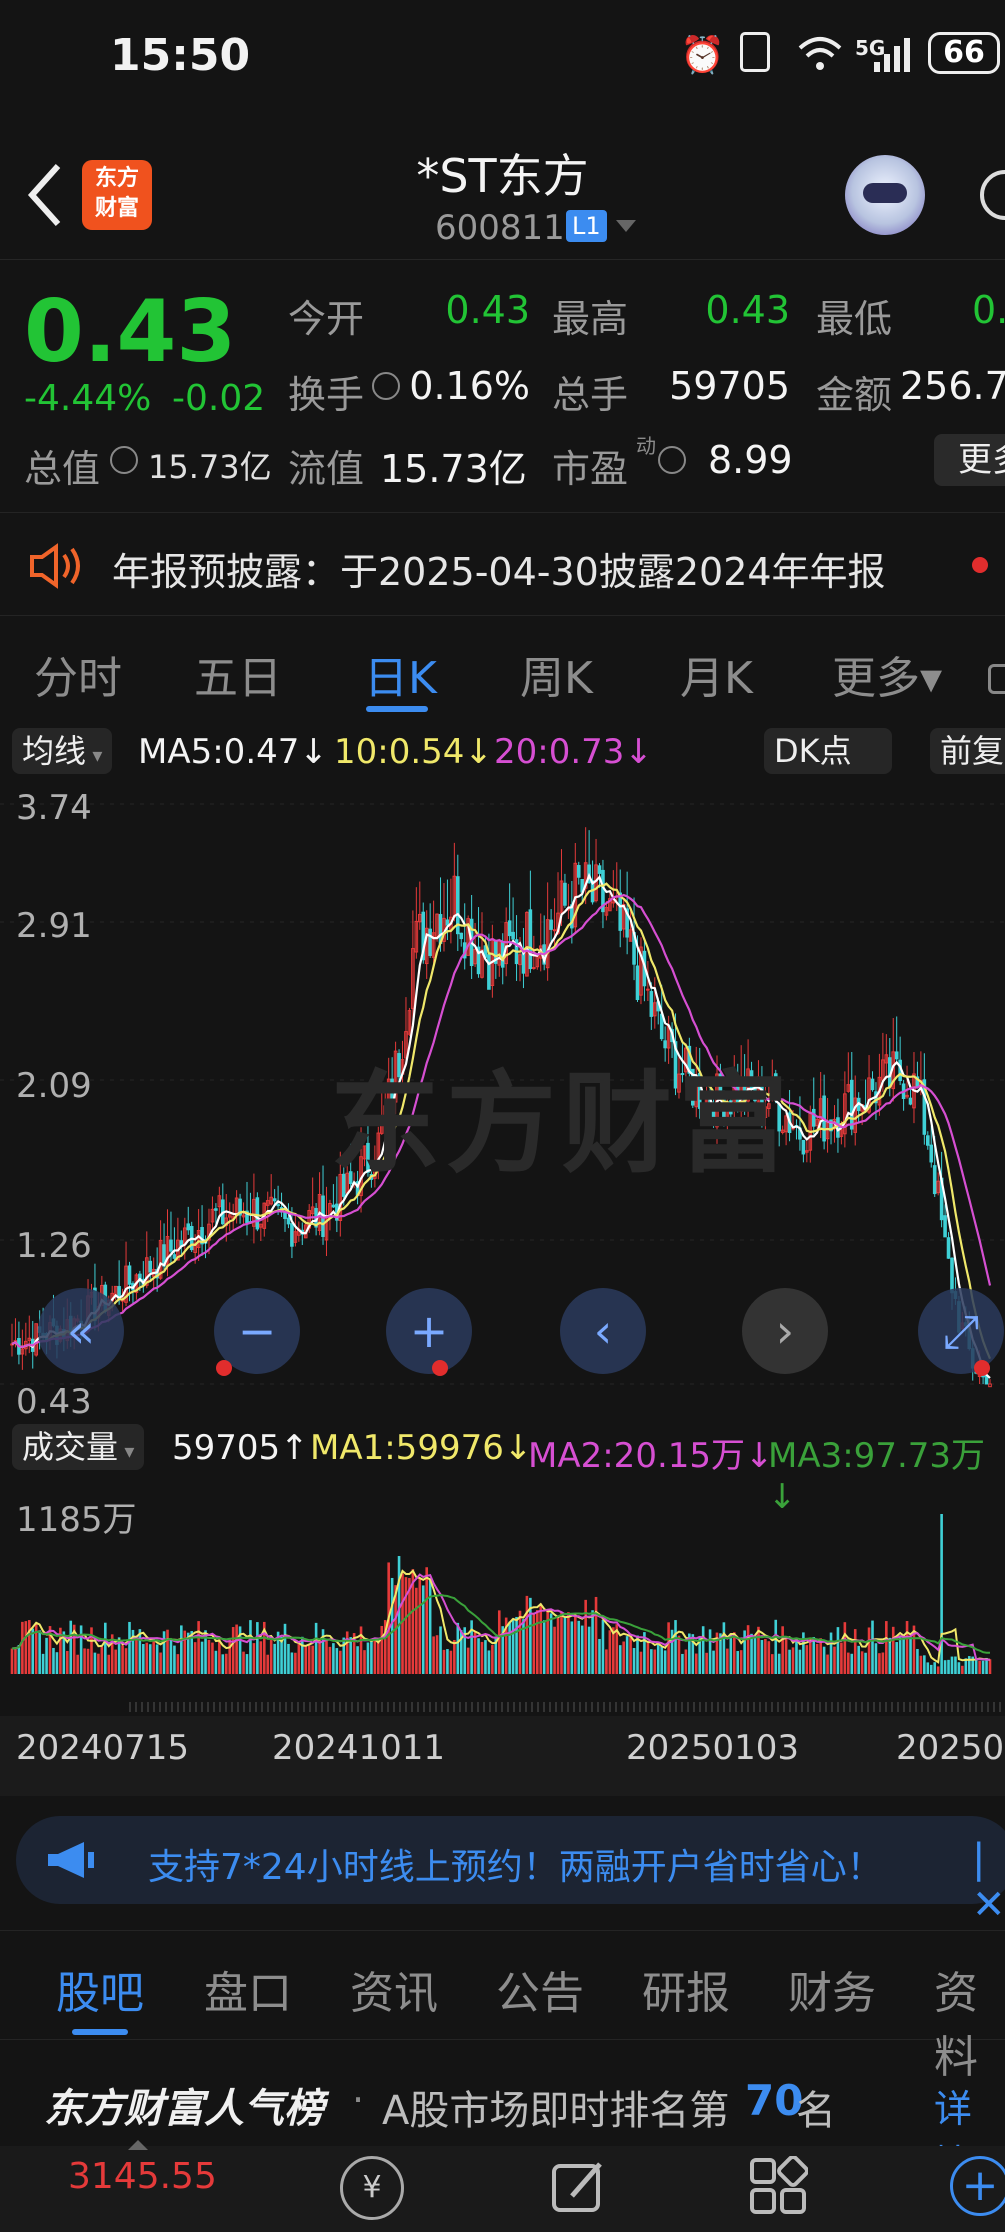 The width and height of the screenshot is (1005, 2232). I want to click on tab-guba: 股吧, so click(100, 1989).